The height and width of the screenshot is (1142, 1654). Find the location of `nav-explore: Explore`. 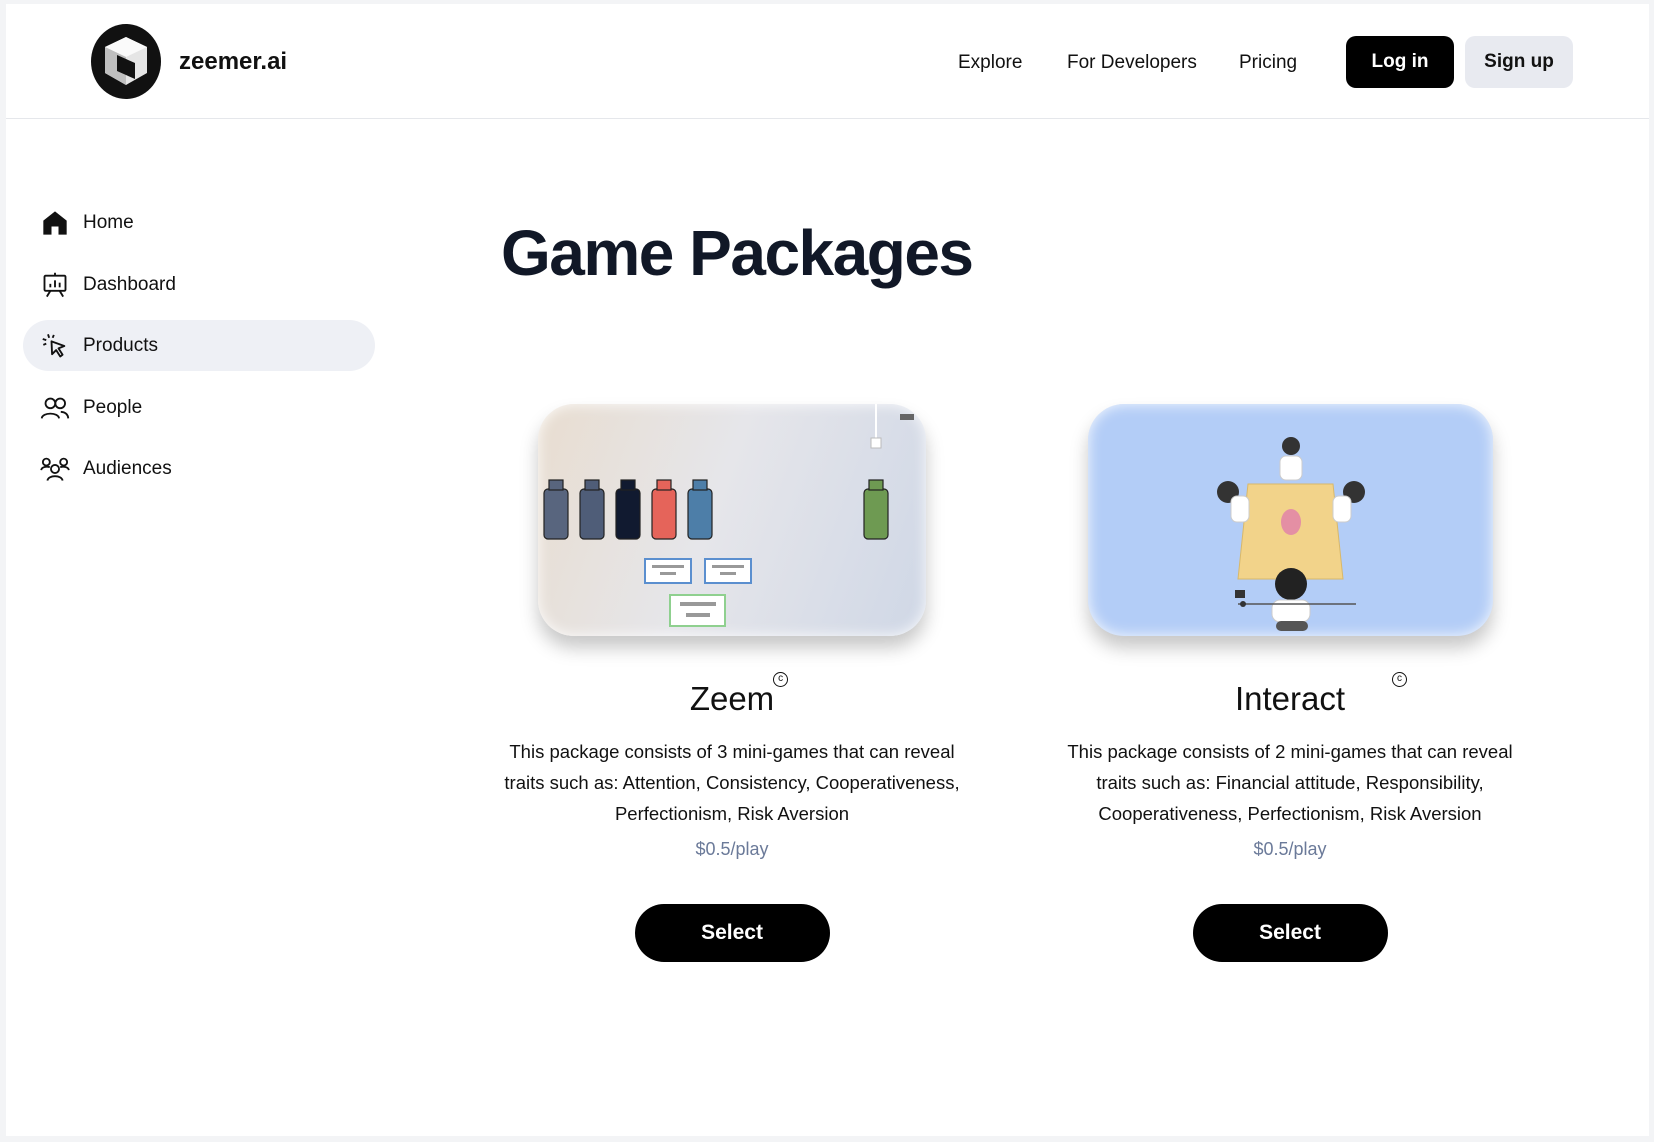

nav-explore: Explore is located at coordinates (990, 63).